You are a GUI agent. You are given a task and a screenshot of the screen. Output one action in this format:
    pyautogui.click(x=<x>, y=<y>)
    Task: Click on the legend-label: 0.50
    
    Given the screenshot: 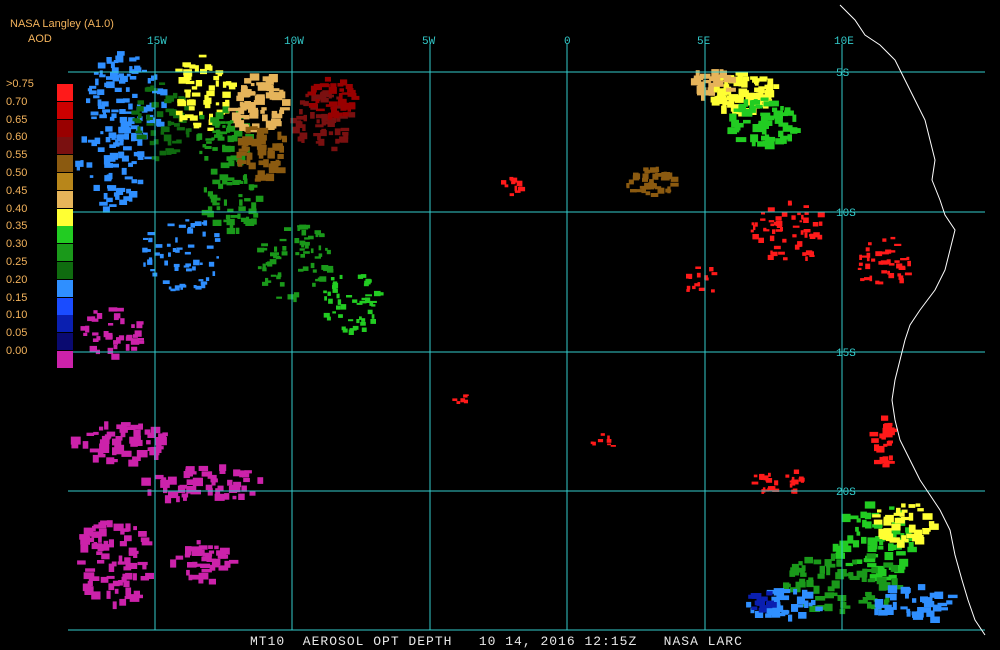 What is the action you would take?
    pyautogui.click(x=17, y=173)
    